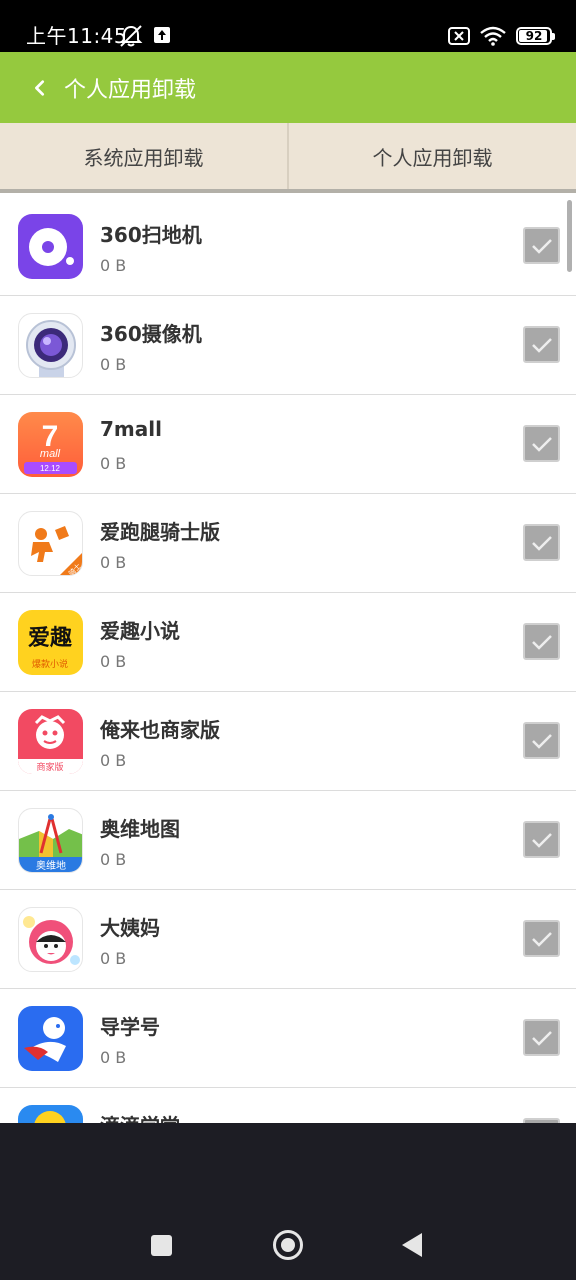 This screenshot has width=576, height=1280. Describe the element at coordinates (432, 156) in the screenshot. I see `tab-personal-apps: 个人应用卸载` at that location.